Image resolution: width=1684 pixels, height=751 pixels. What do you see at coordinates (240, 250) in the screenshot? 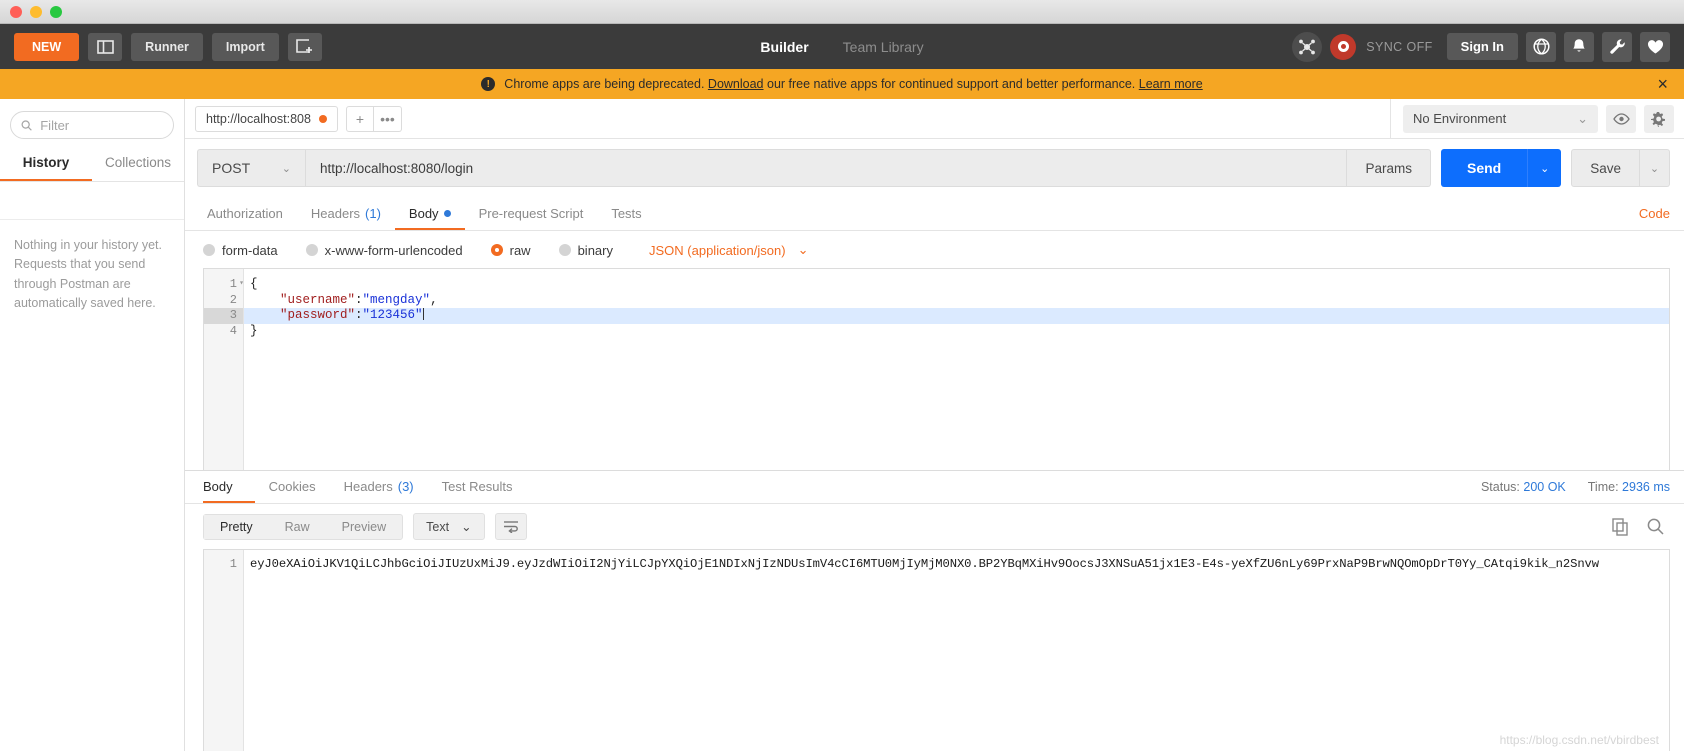
I see `body-type-form-data: form-data` at bounding box center [240, 250].